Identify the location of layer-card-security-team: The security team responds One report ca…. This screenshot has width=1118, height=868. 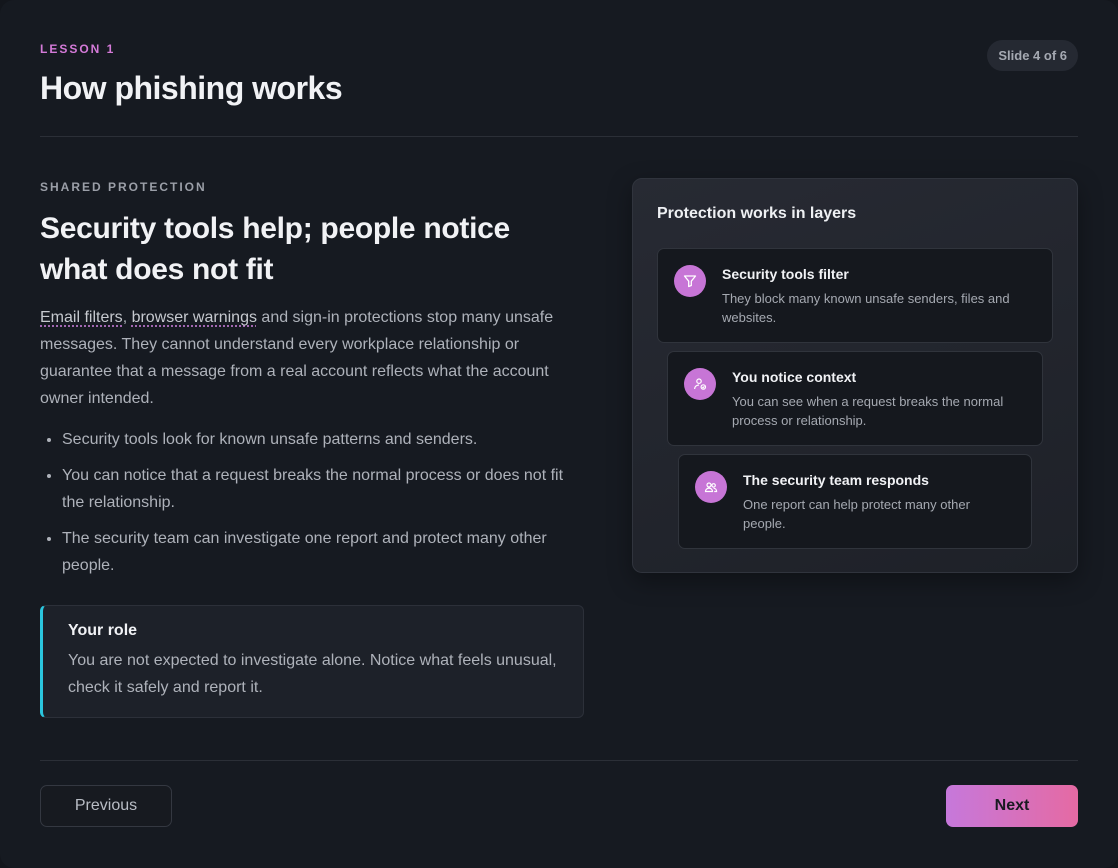
(855, 501).